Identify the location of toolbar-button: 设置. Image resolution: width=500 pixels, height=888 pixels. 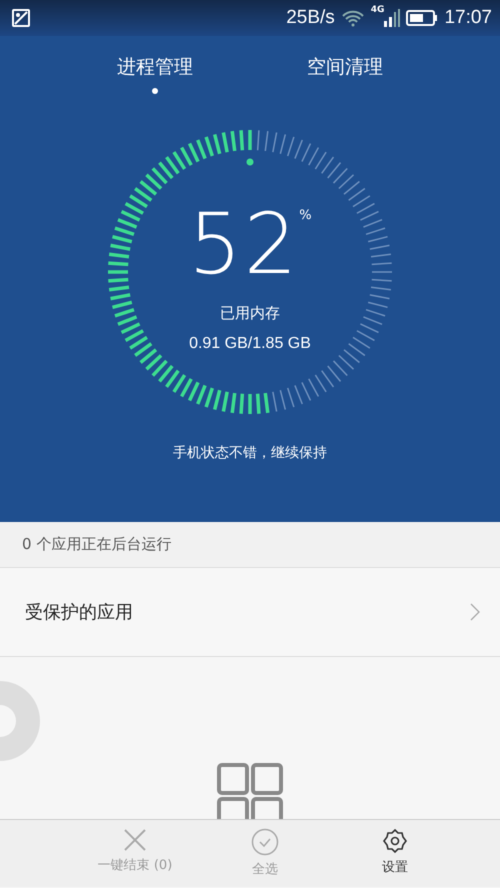
(395, 853).